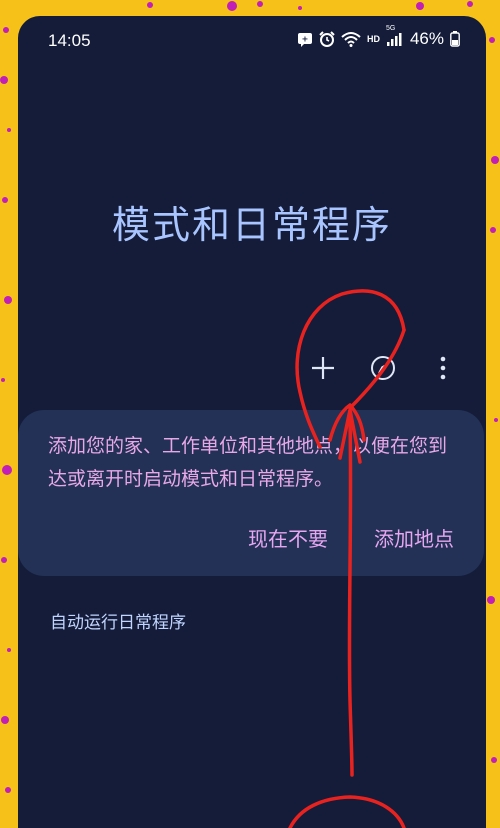 The width and height of the screenshot is (500, 828). Describe the element at coordinates (252, 41) in the screenshot. I see `status-bar: 14:05 + HD 5G 46%` at that location.